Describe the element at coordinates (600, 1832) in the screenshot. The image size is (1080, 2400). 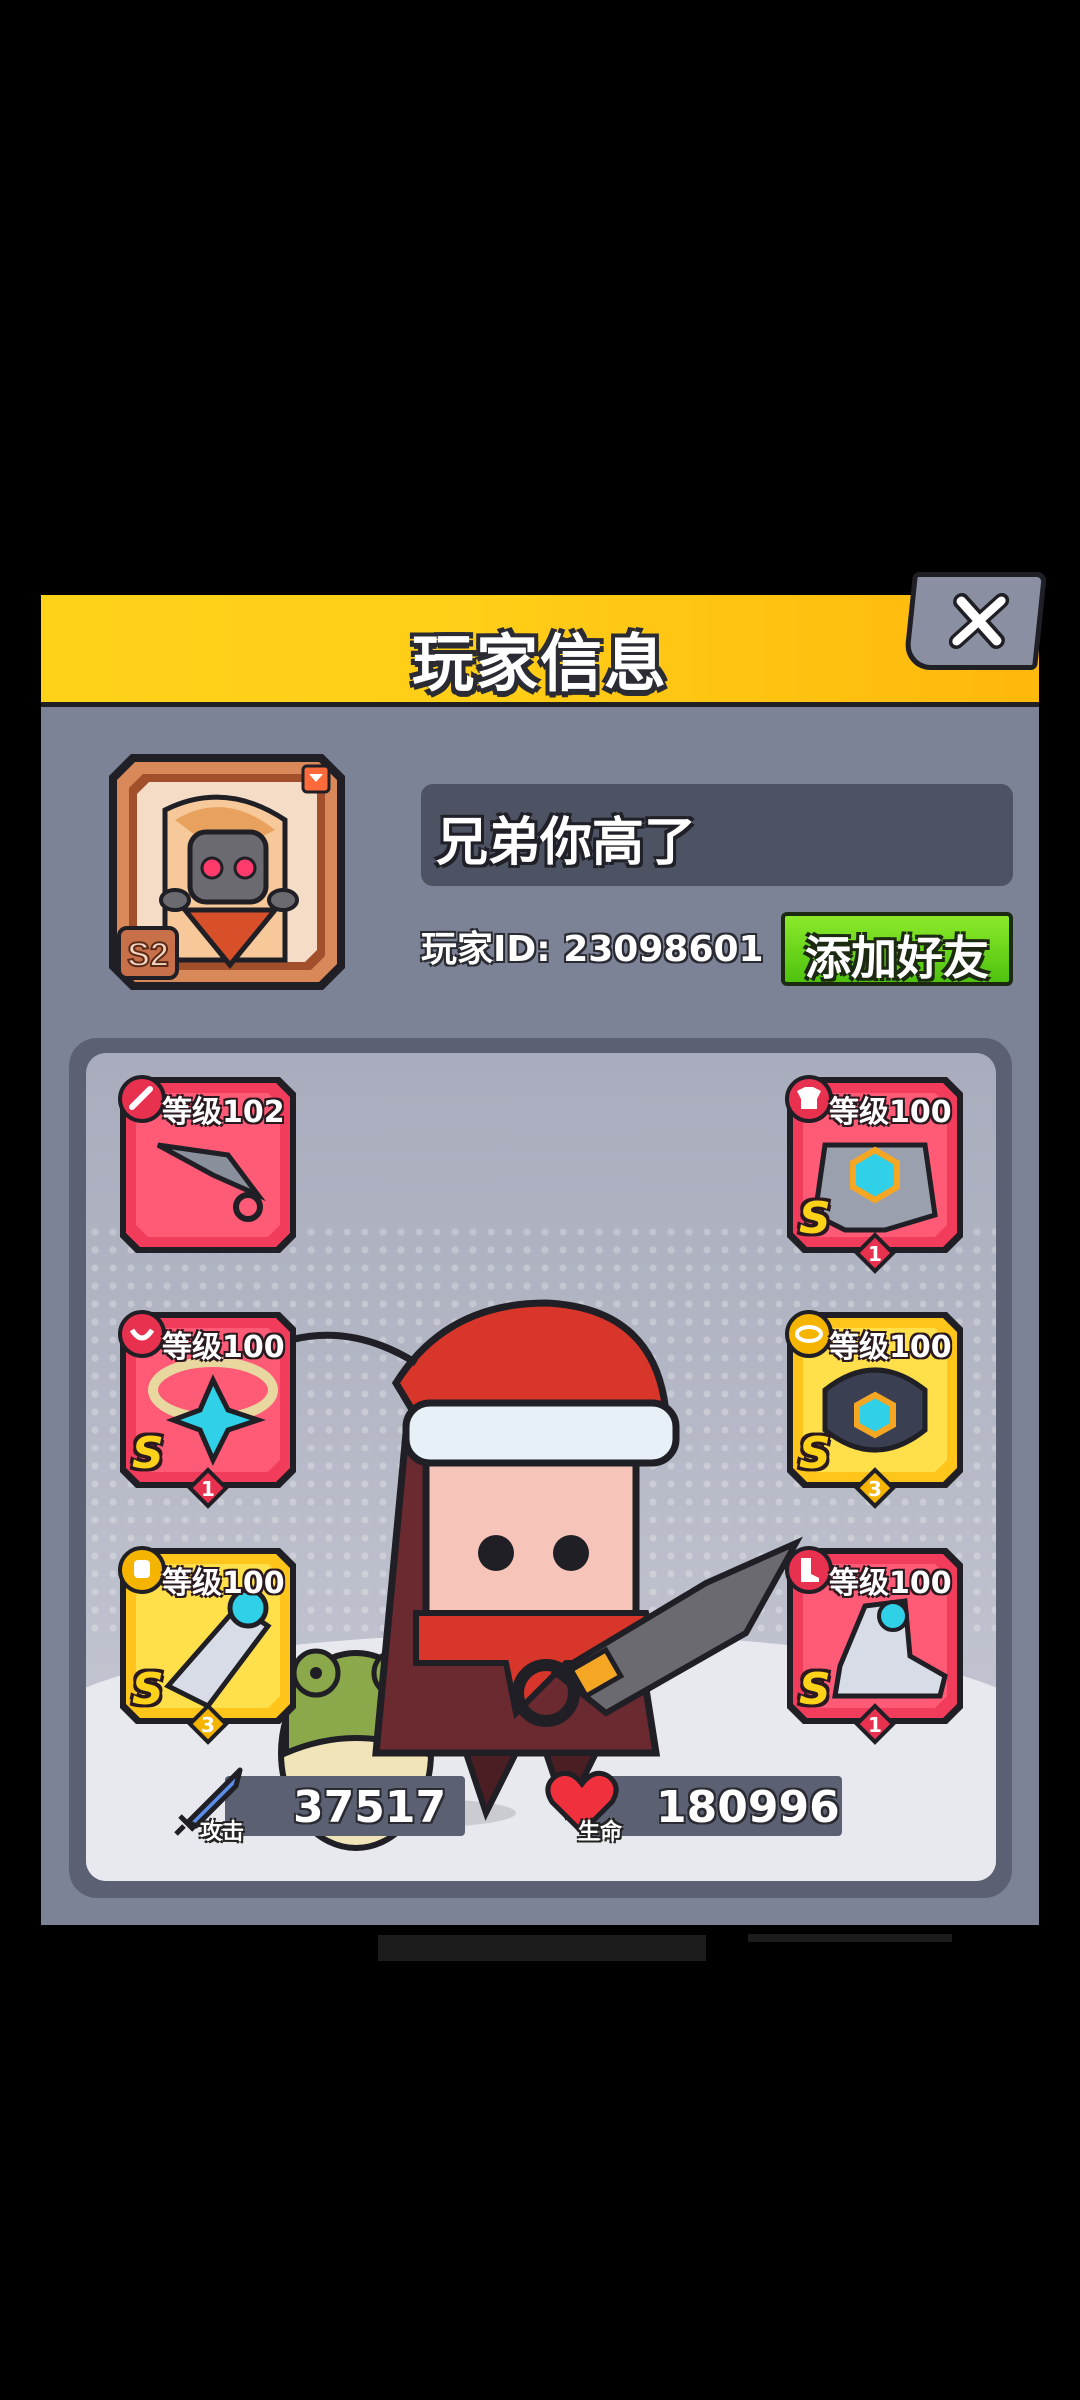
I see `hp-label: 生命` at that location.